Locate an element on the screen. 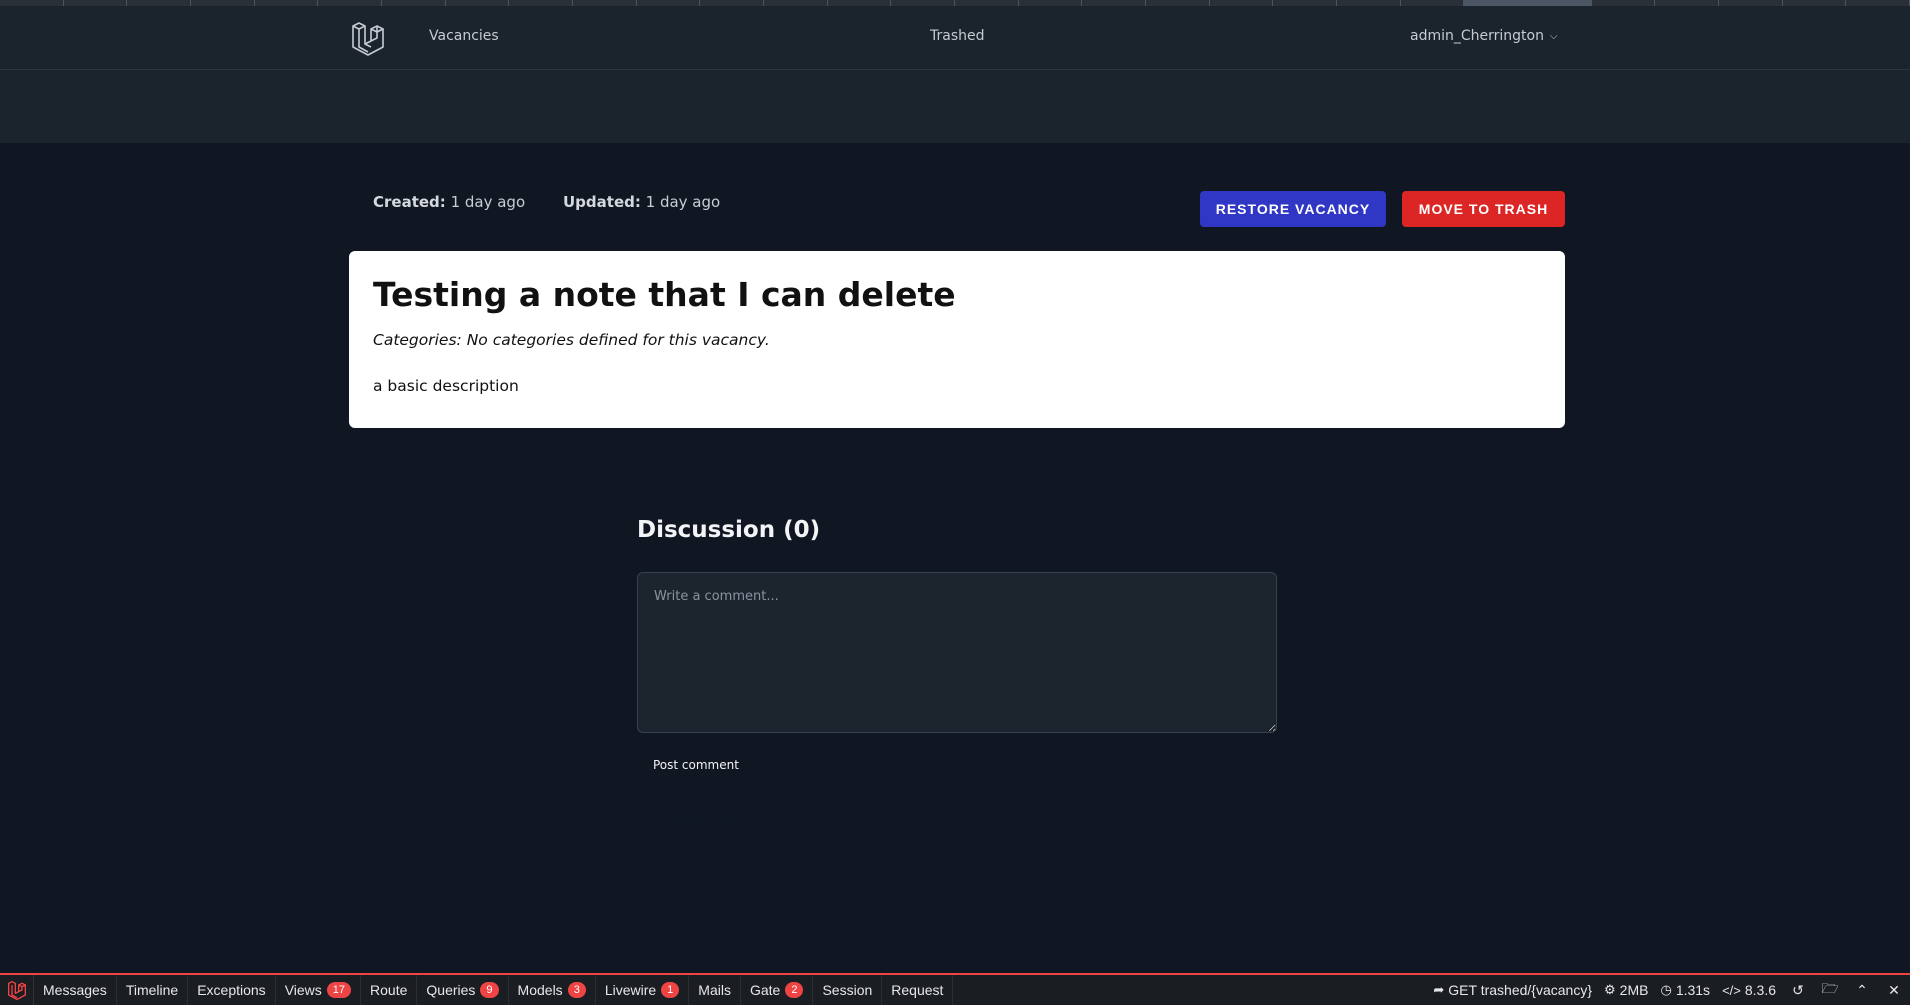 The width and height of the screenshot is (1910, 1005). debugbar-tab-exceptions: Exceptions is located at coordinates (232, 990).